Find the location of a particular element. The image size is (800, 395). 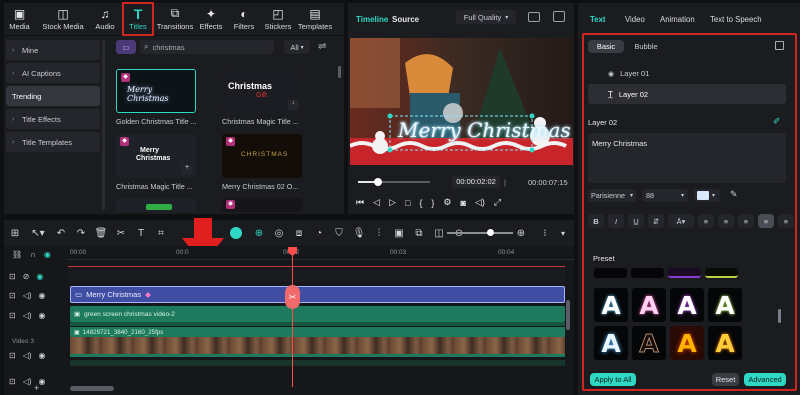

crop-tool-icon: ⧈ is located at coordinates (299, 233).